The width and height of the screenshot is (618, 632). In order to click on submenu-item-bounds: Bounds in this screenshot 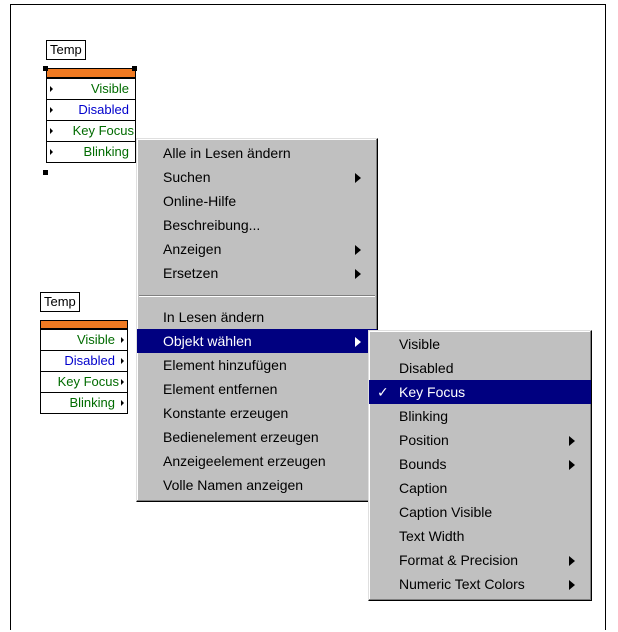, I will do `click(480, 464)`.